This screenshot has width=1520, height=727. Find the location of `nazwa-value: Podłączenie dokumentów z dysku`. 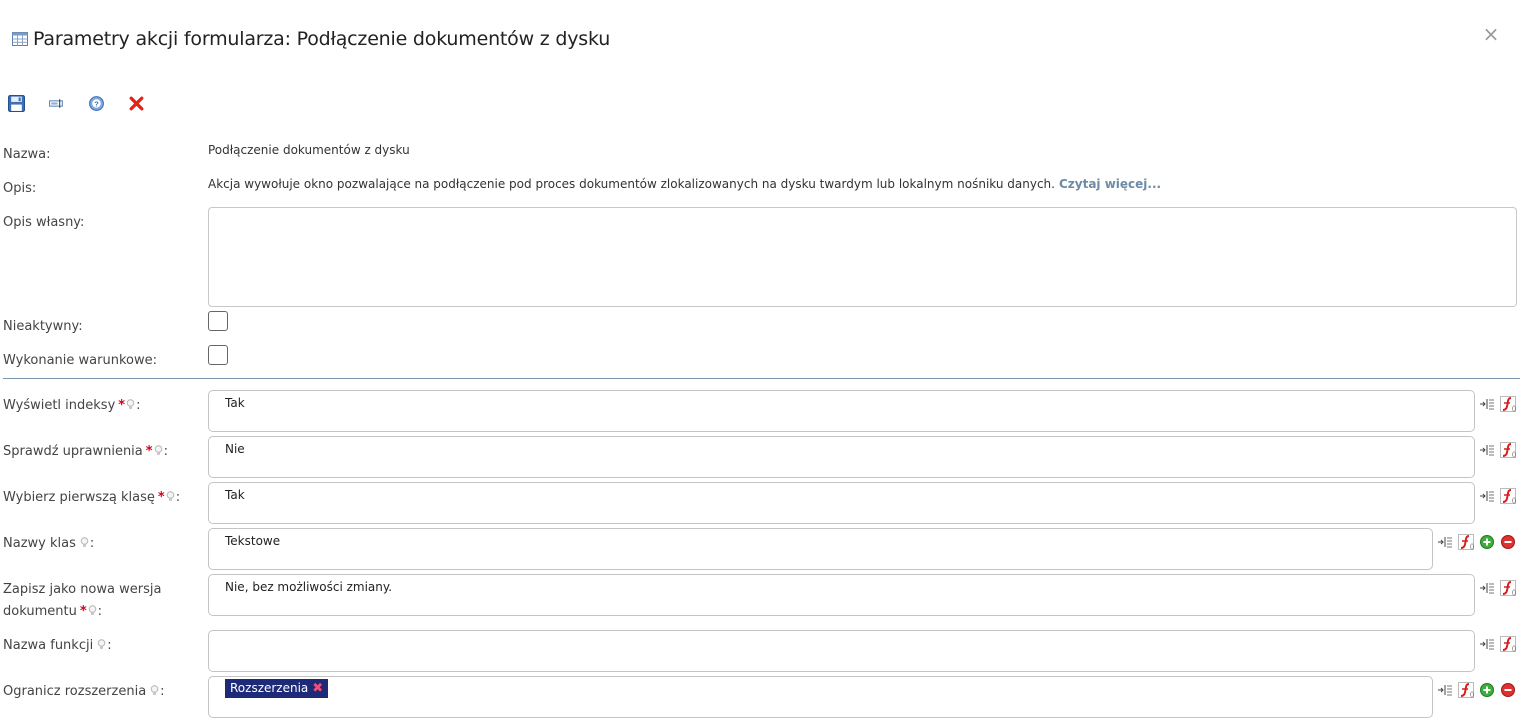

nazwa-value: Podłączenie dokumentów z dysku is located at coordinates (309, 150).